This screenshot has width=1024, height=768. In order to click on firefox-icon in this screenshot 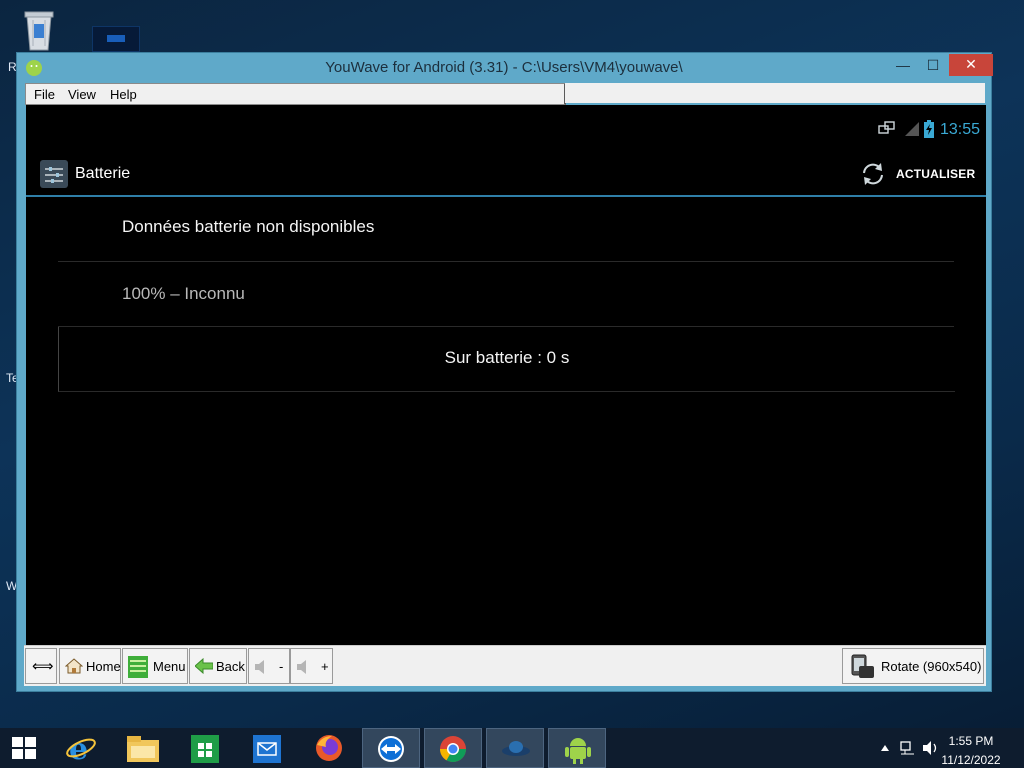, I will do `click(329, 748)`.